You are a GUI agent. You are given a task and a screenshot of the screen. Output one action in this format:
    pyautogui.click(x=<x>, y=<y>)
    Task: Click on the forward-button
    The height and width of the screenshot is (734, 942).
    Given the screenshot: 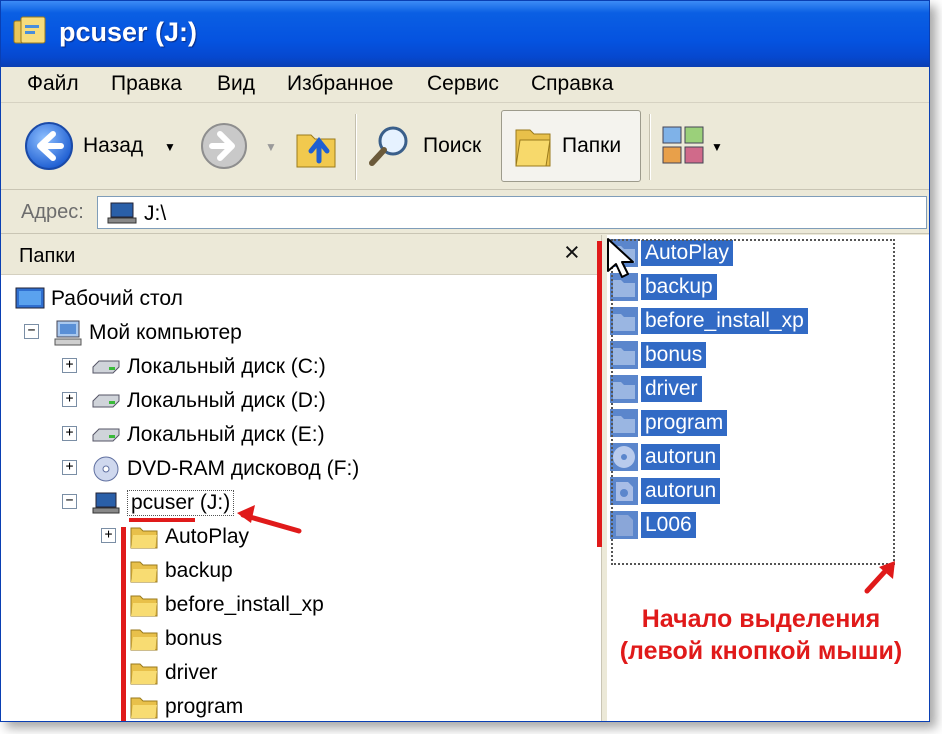 What is the action you would take?
    pyautogui.click(x=224, y=146)
    